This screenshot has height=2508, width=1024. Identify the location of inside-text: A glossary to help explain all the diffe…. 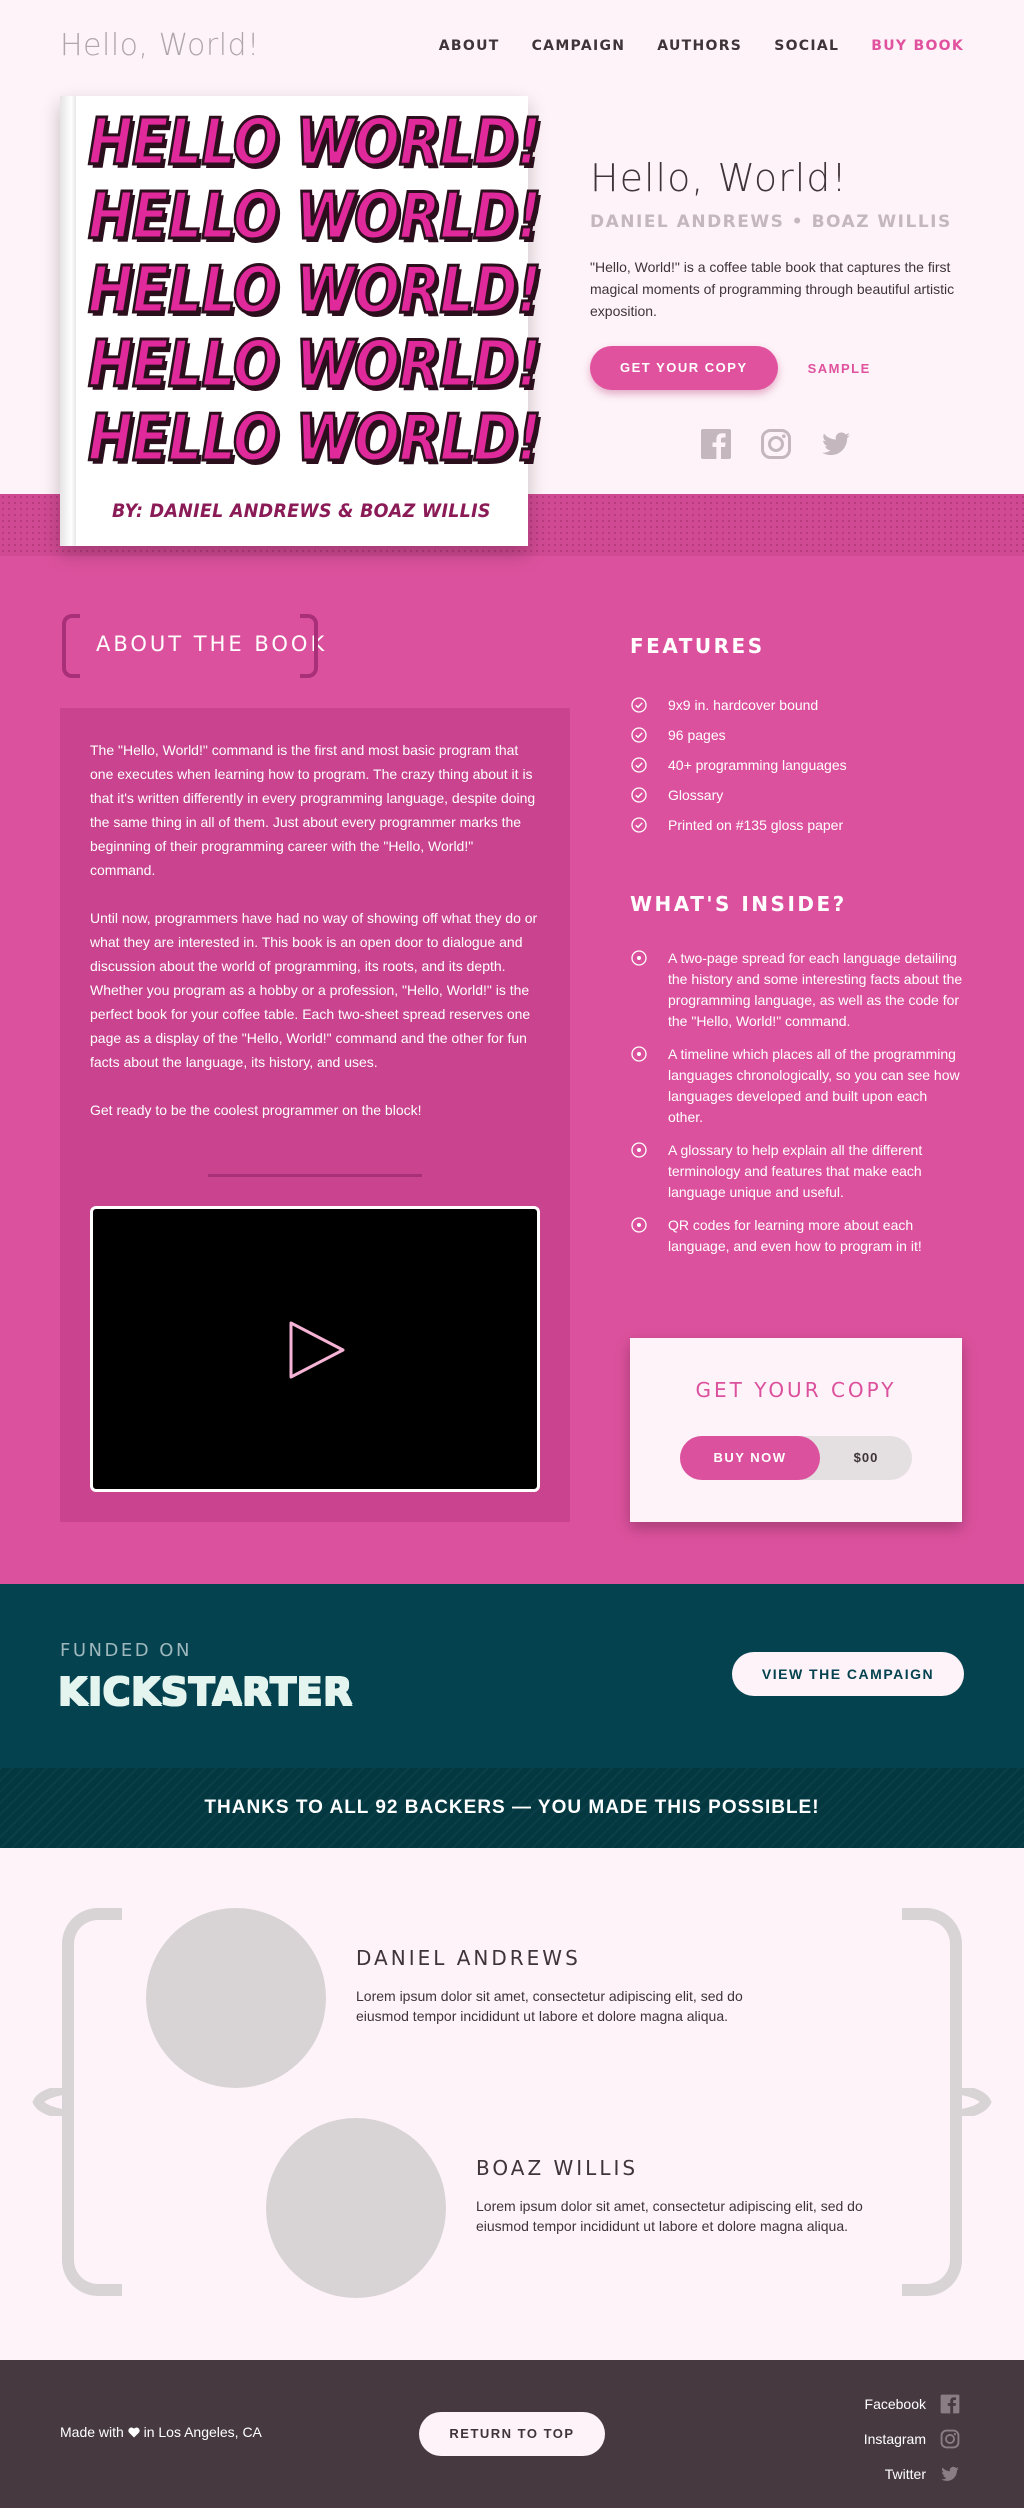
(795, 1171).